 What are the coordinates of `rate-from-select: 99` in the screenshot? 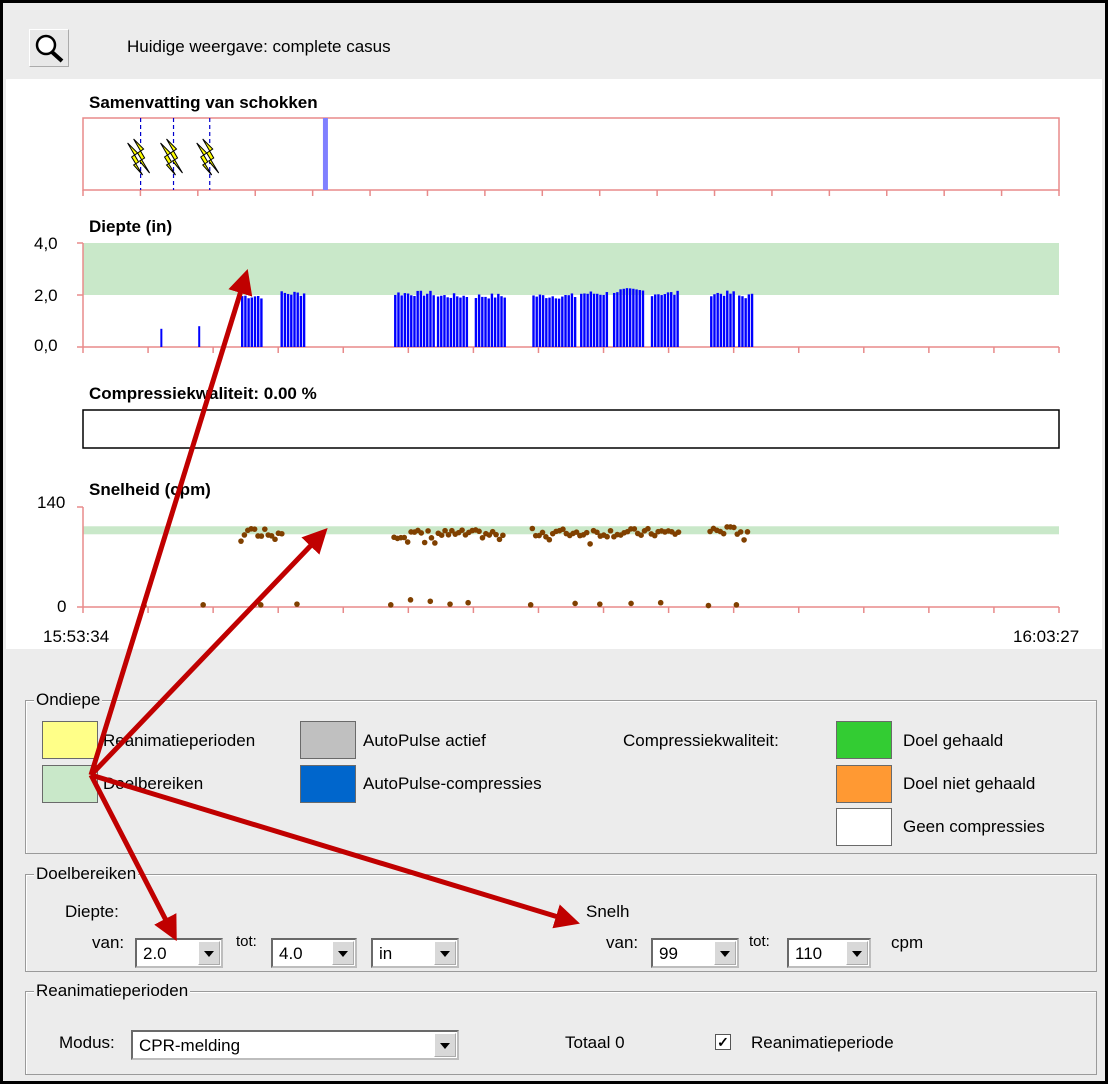 It's located at (695, 953).